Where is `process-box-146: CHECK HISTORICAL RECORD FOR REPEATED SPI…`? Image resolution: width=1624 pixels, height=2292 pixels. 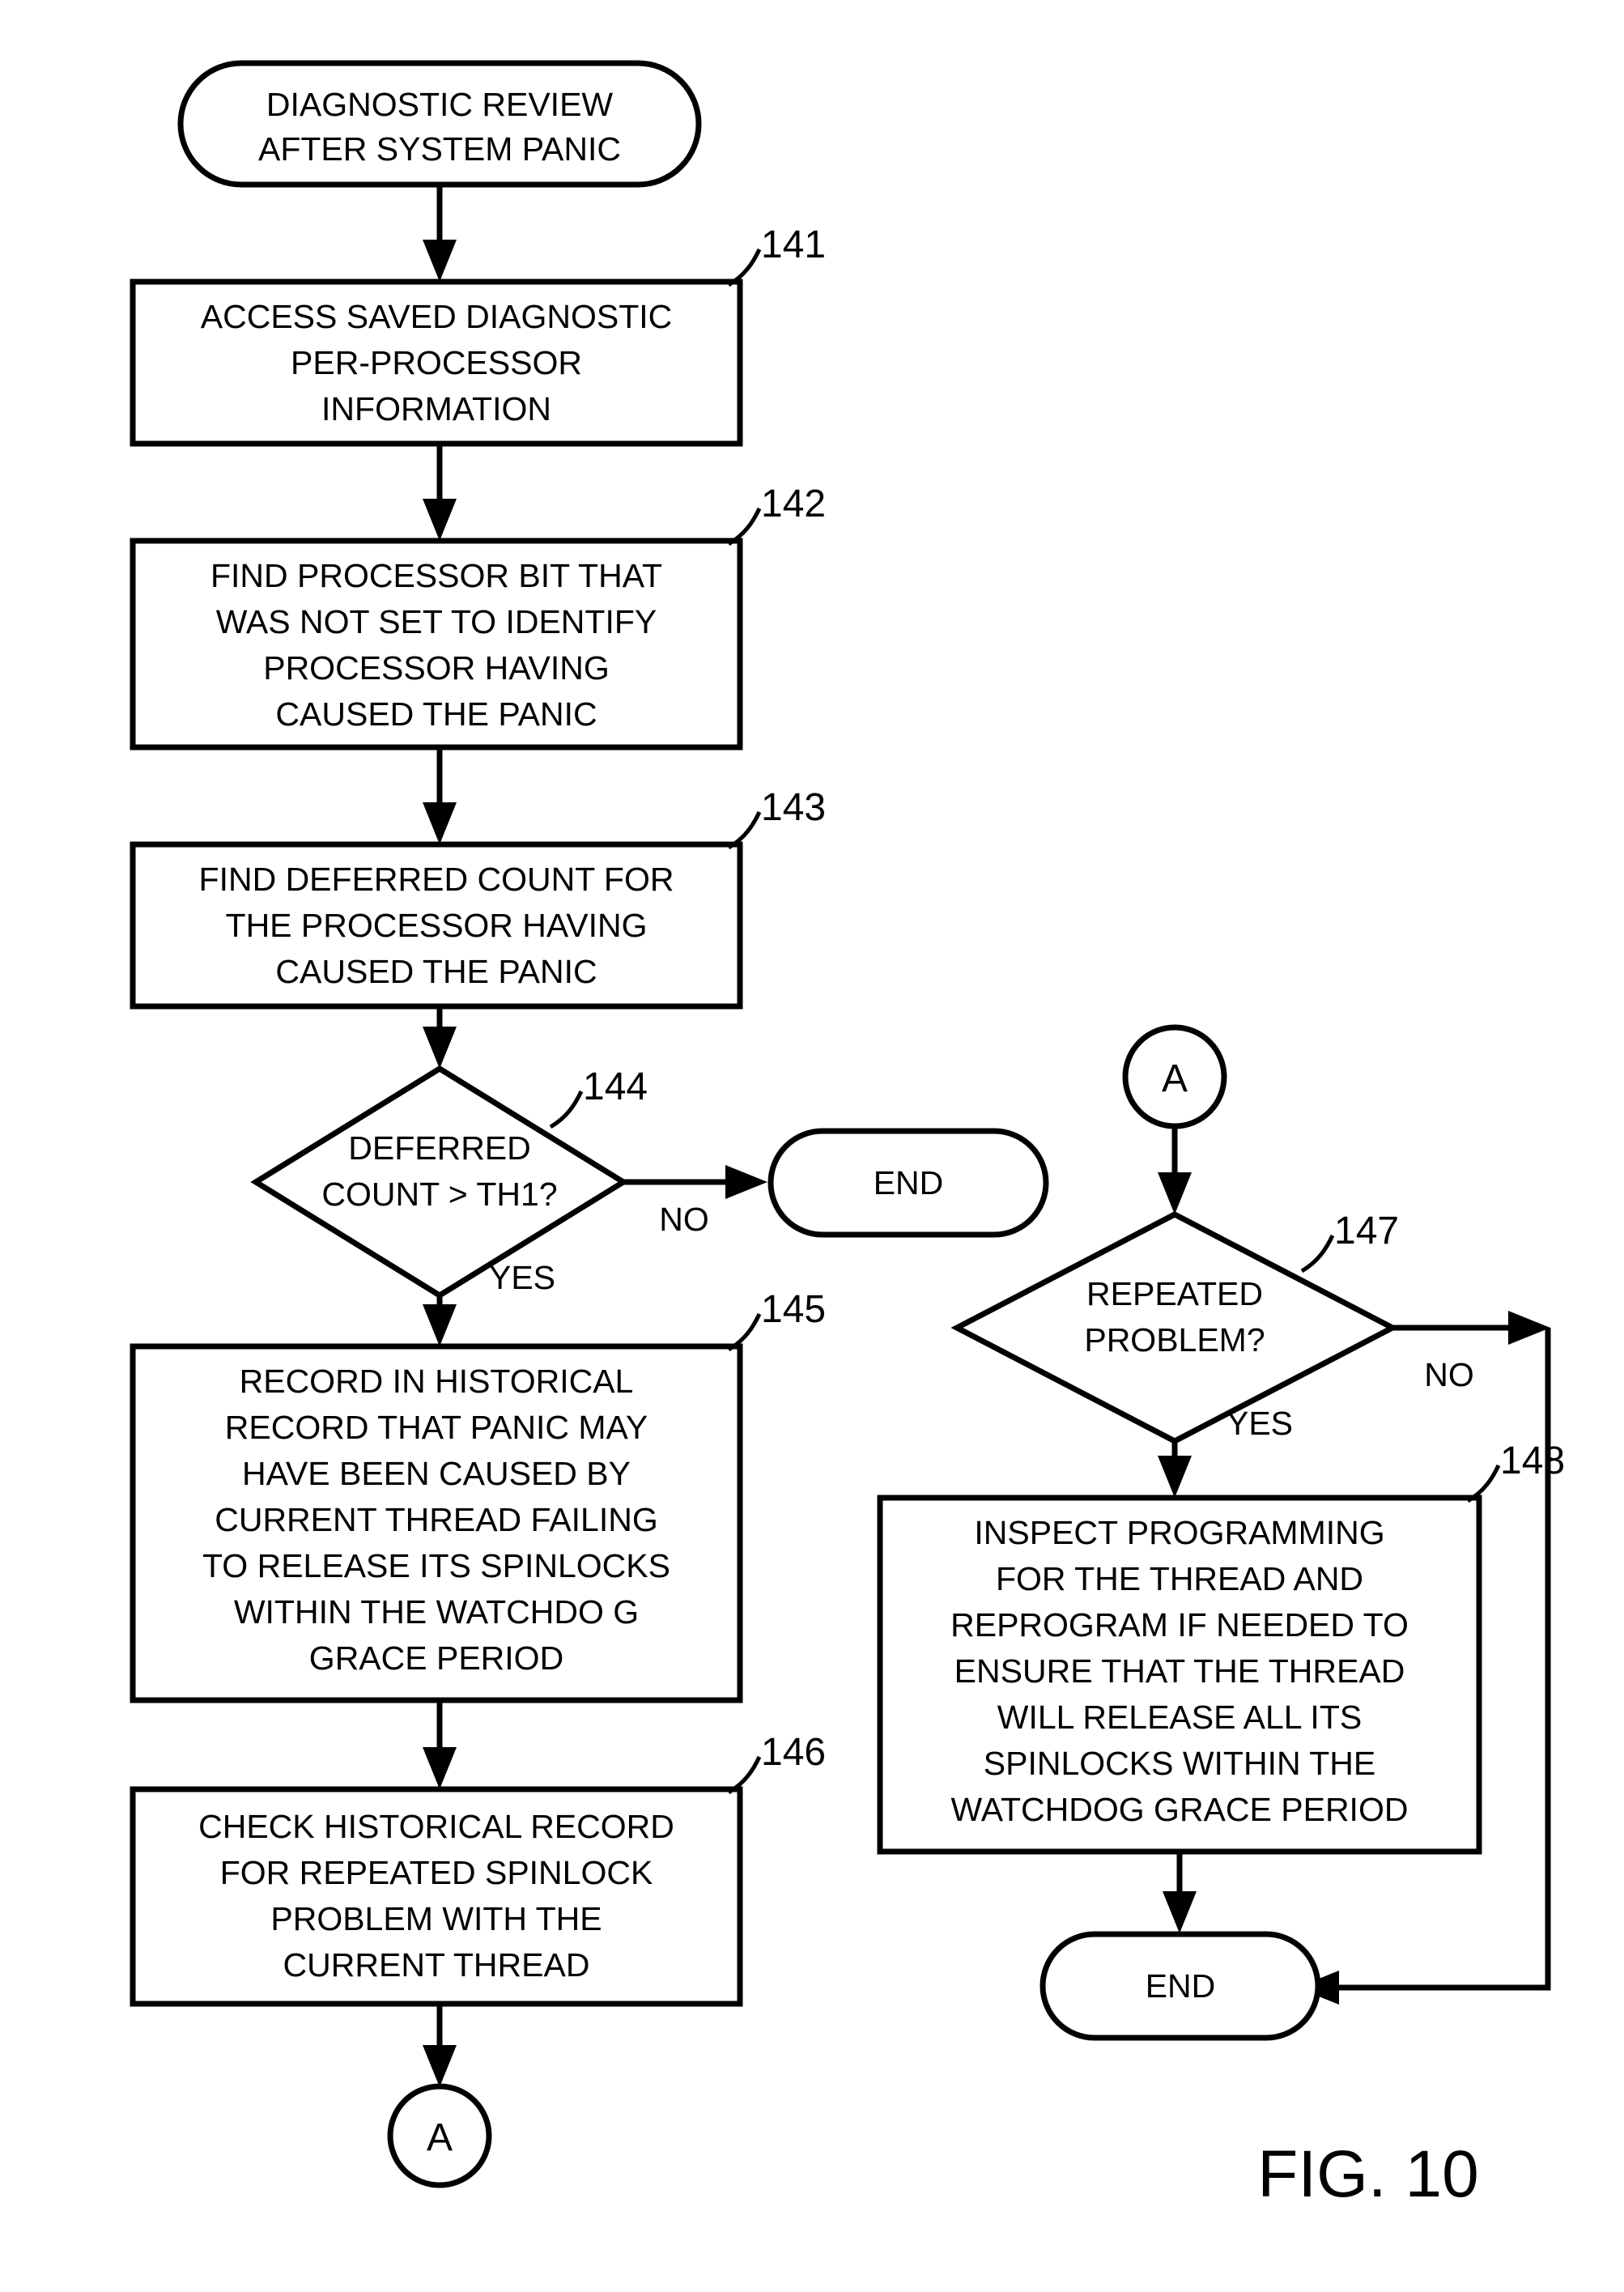
process-box-146: CHECK HISTORICAL RECORD FOR REPEATED SPI… is located at coordinates (436, 1896).